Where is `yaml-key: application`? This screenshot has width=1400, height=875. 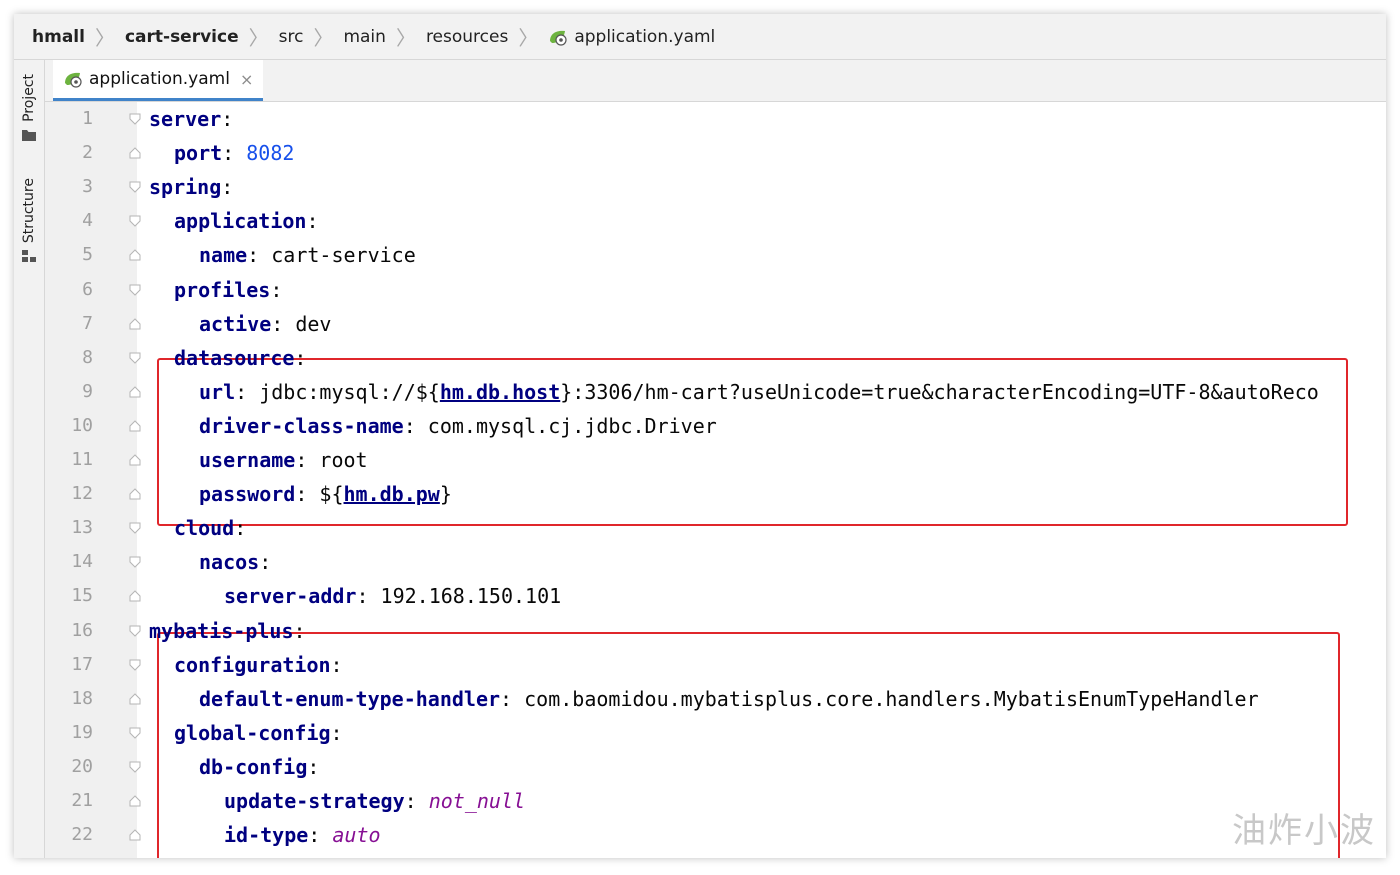 yaml-key: application is located at coordinates (240, 221).